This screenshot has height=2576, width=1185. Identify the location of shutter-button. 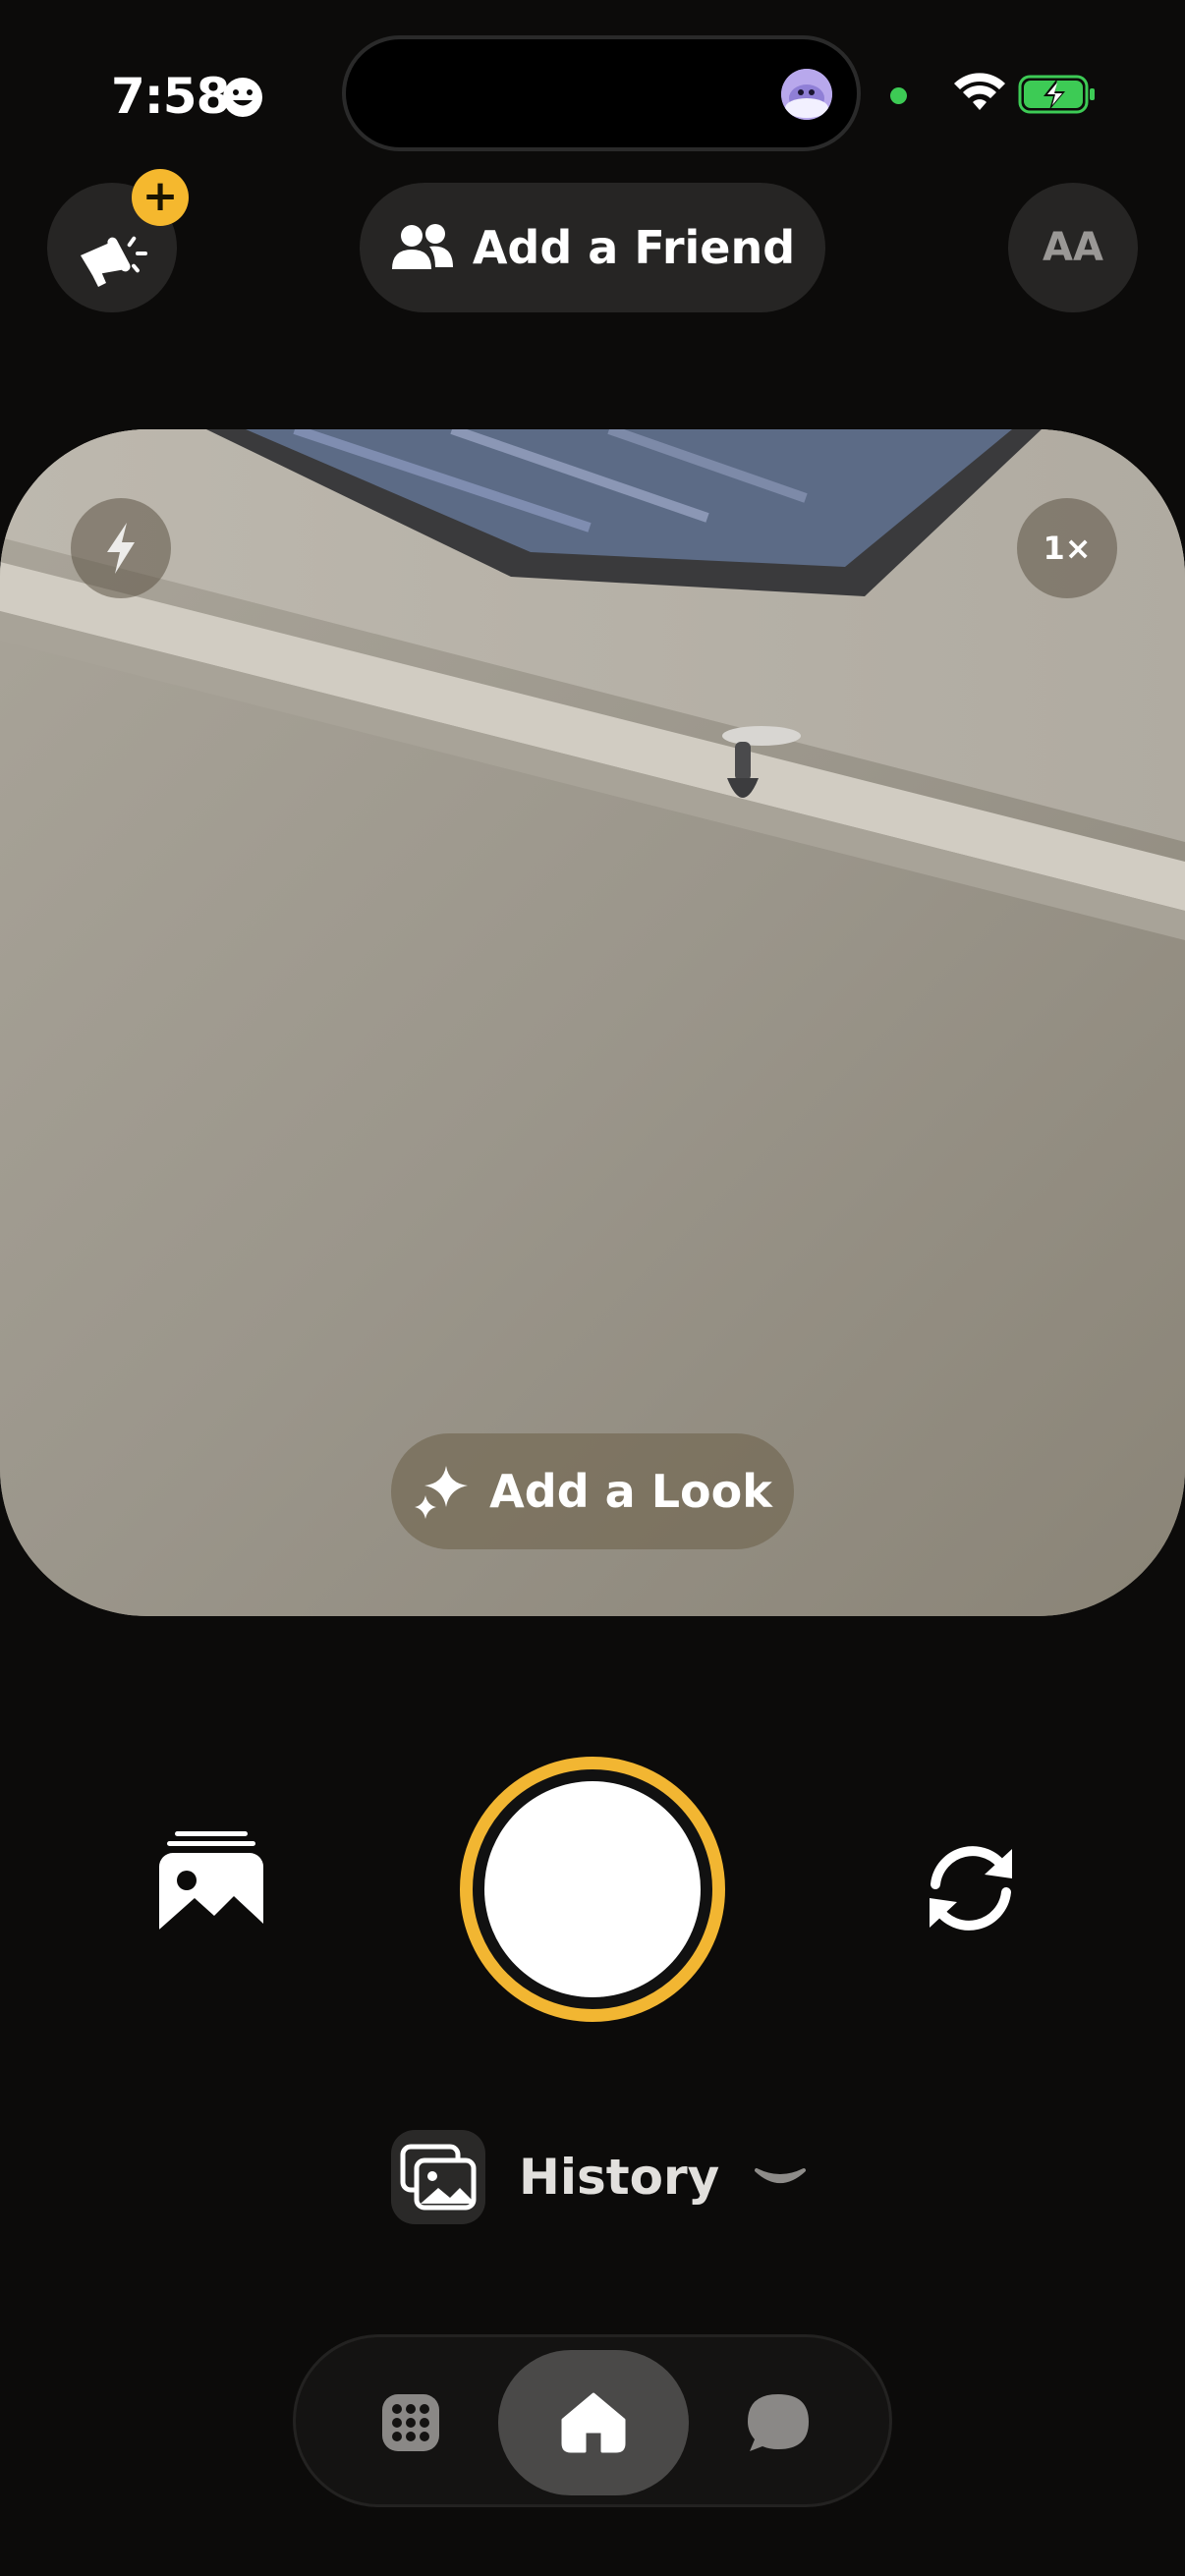
(592, 1889).